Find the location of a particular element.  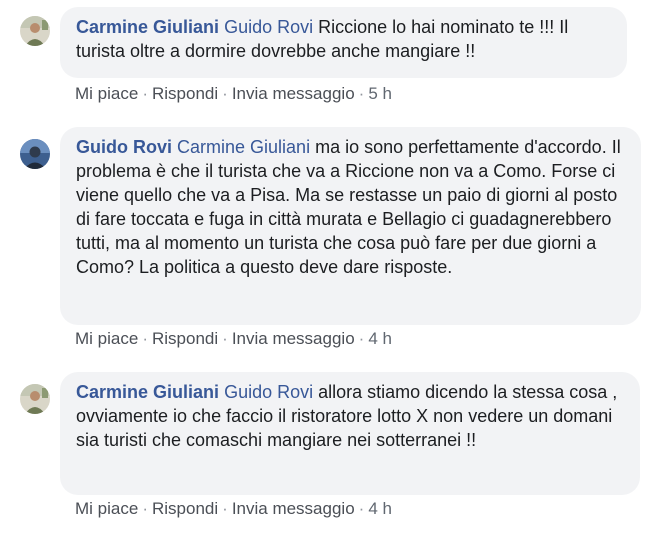

timestamp: 5 h is located at coordinates (380, 93).